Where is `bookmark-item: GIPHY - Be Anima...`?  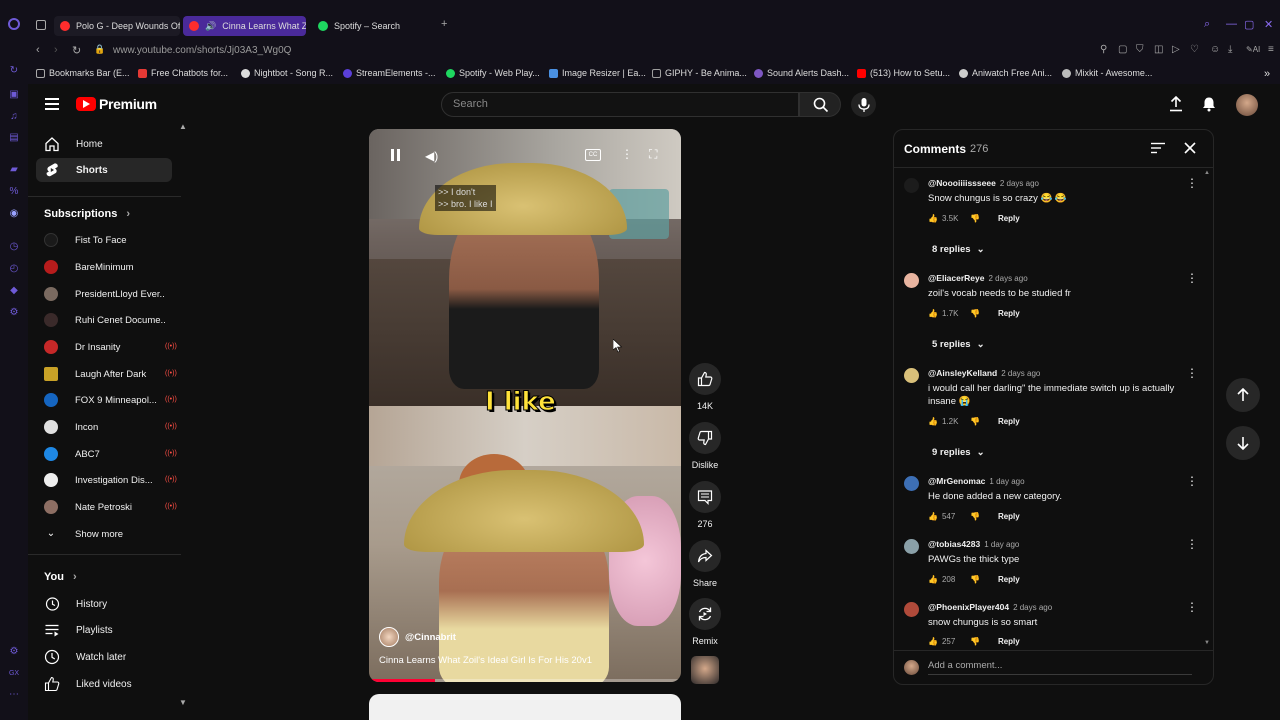
bookmark-item: GIPHY - Be Anima... is located at coordinates (699, 73).